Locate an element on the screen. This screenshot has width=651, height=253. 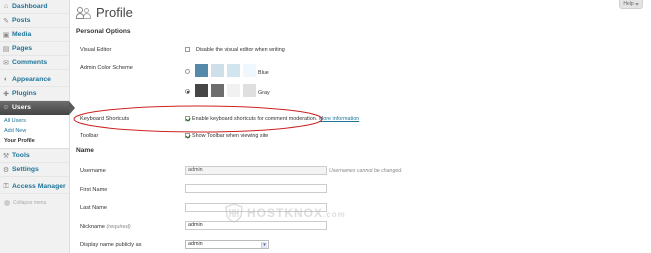
sidebar-item-settings: ⚙ Settings is located at coordinates (34, 170).